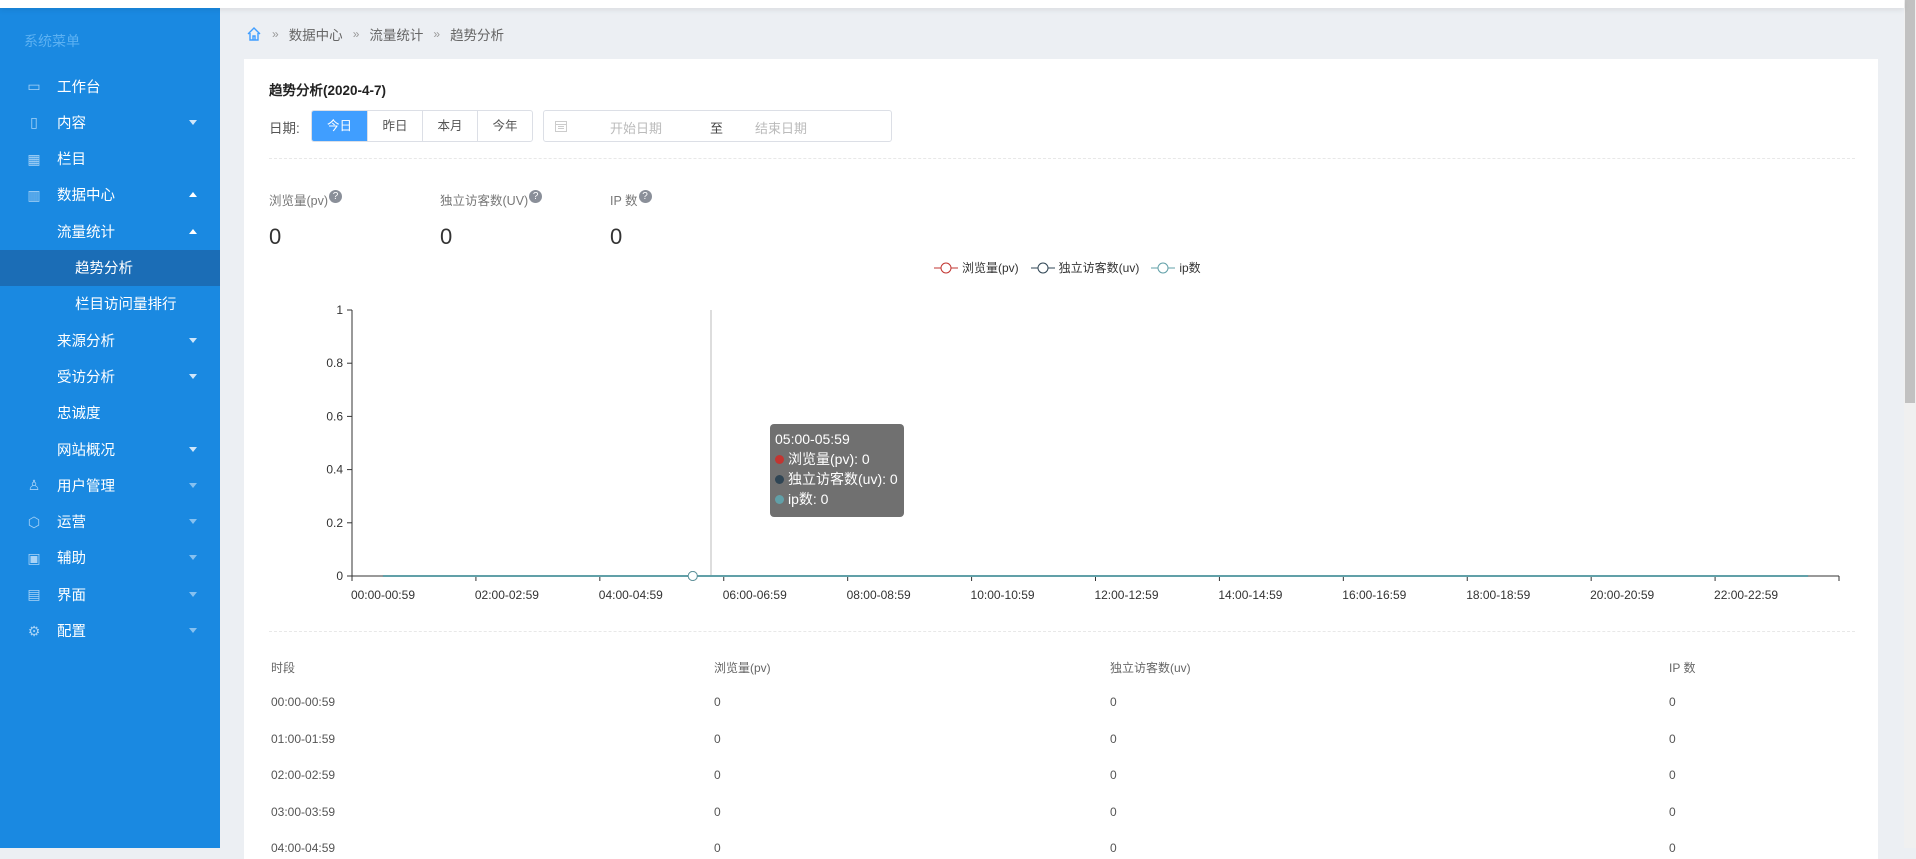 Image resolution: width=1916 pixels, height=859 pixels. What do you see at coordinates (104, 269) in the screenshot?
I see `sidebar-item-label: 趋势分析` at bounding box center [104, 269].